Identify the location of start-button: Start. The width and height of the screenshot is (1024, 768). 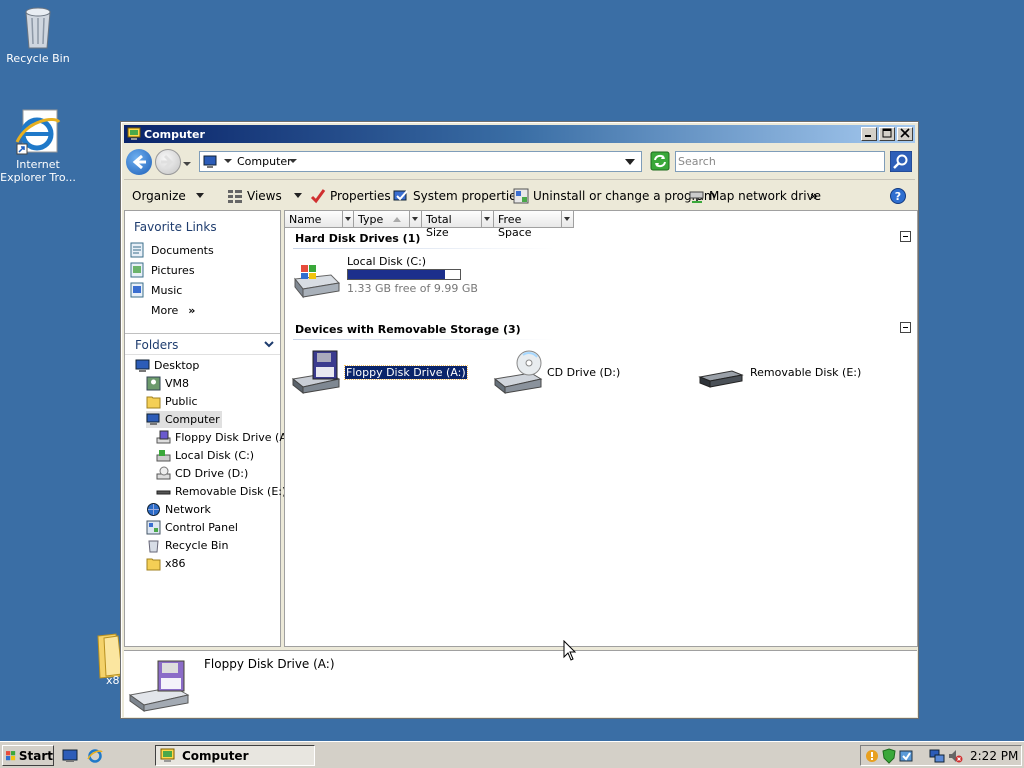
(28, 755).